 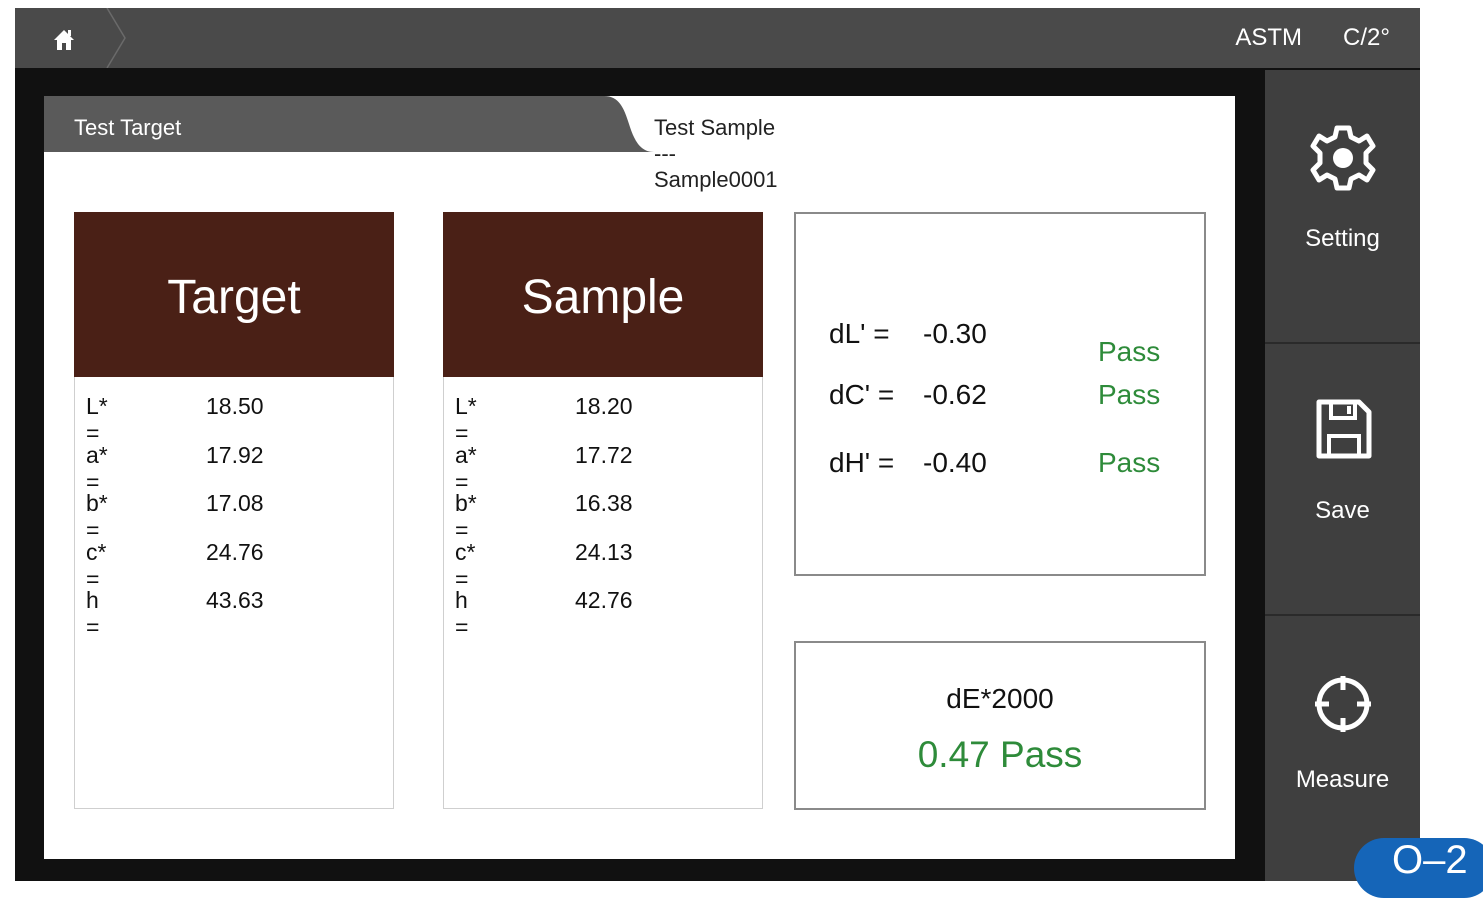 I want to click on gear-icon, so click(x=1342, y=158).